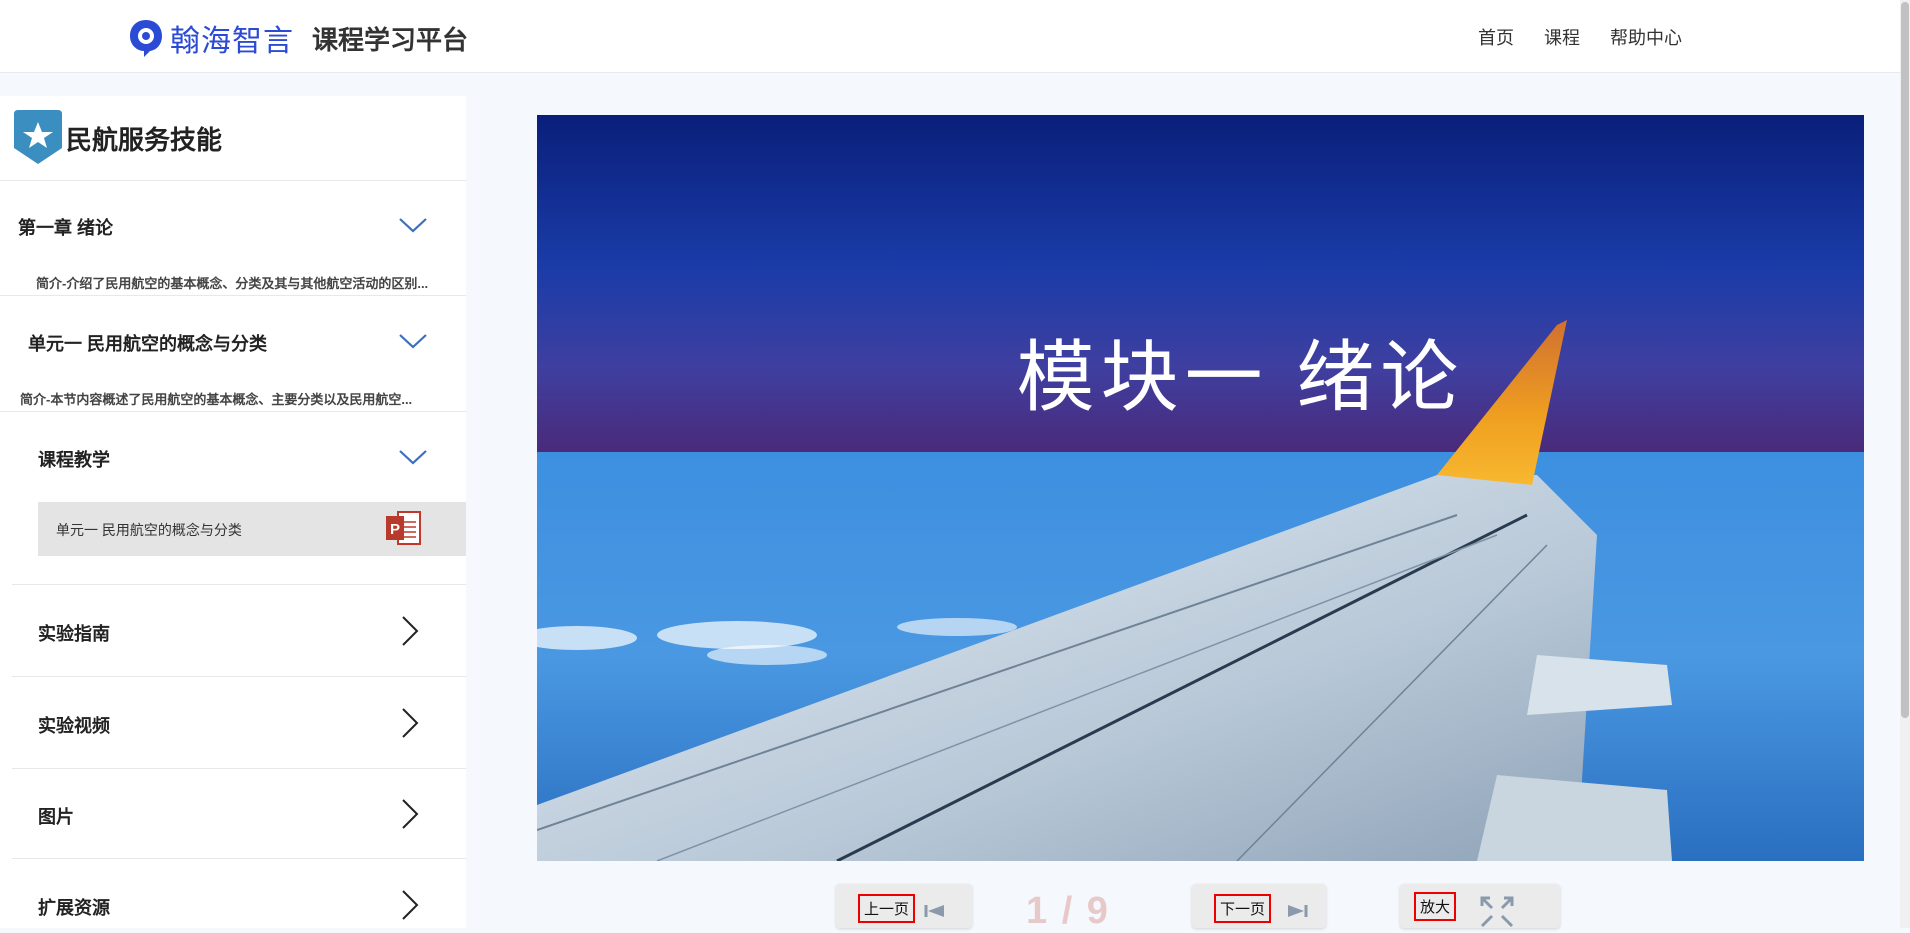 The width and height of the screenshot is (1910, 933). I want to click on top-nav: 首页 课程 帮助中心, so click(1580, 37).